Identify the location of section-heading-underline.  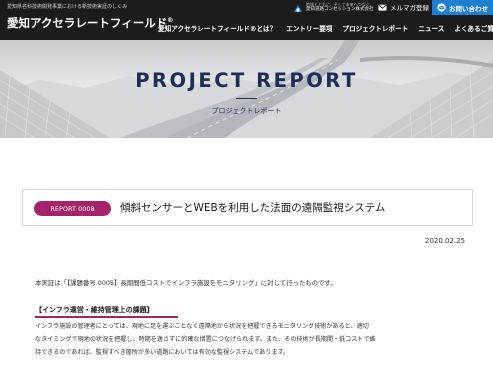
(106, 317).